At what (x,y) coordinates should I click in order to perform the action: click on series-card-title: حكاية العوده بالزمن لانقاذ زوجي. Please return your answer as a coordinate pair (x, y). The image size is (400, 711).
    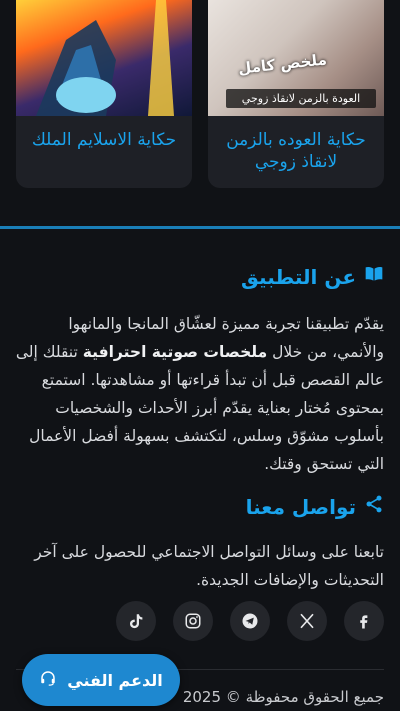
    Looking at the image, I should click on (296, 144).